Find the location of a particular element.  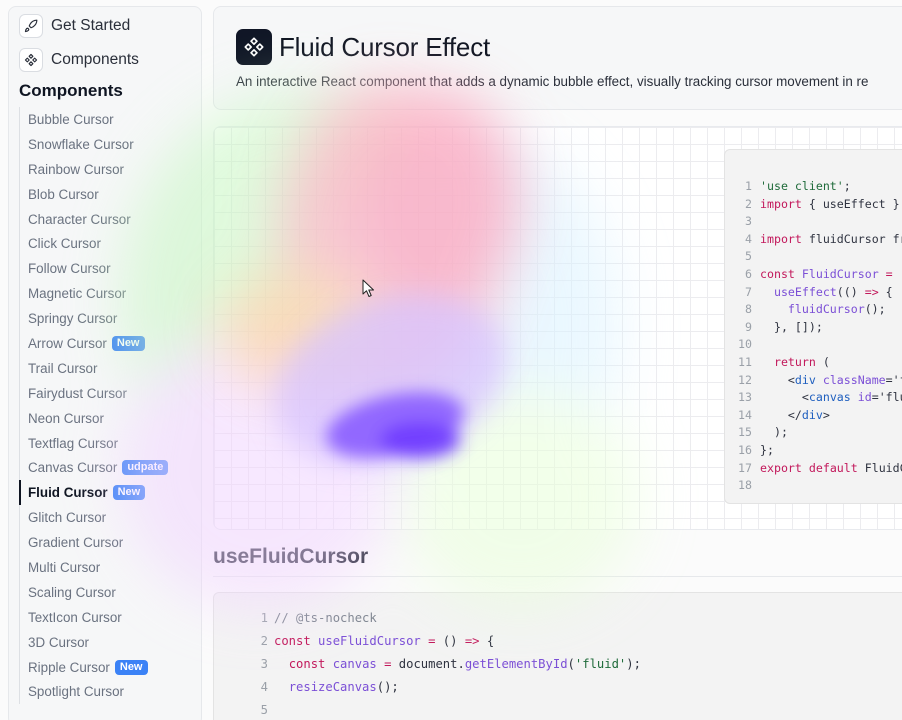

code-token: ( is located at coordinates (822, 362).